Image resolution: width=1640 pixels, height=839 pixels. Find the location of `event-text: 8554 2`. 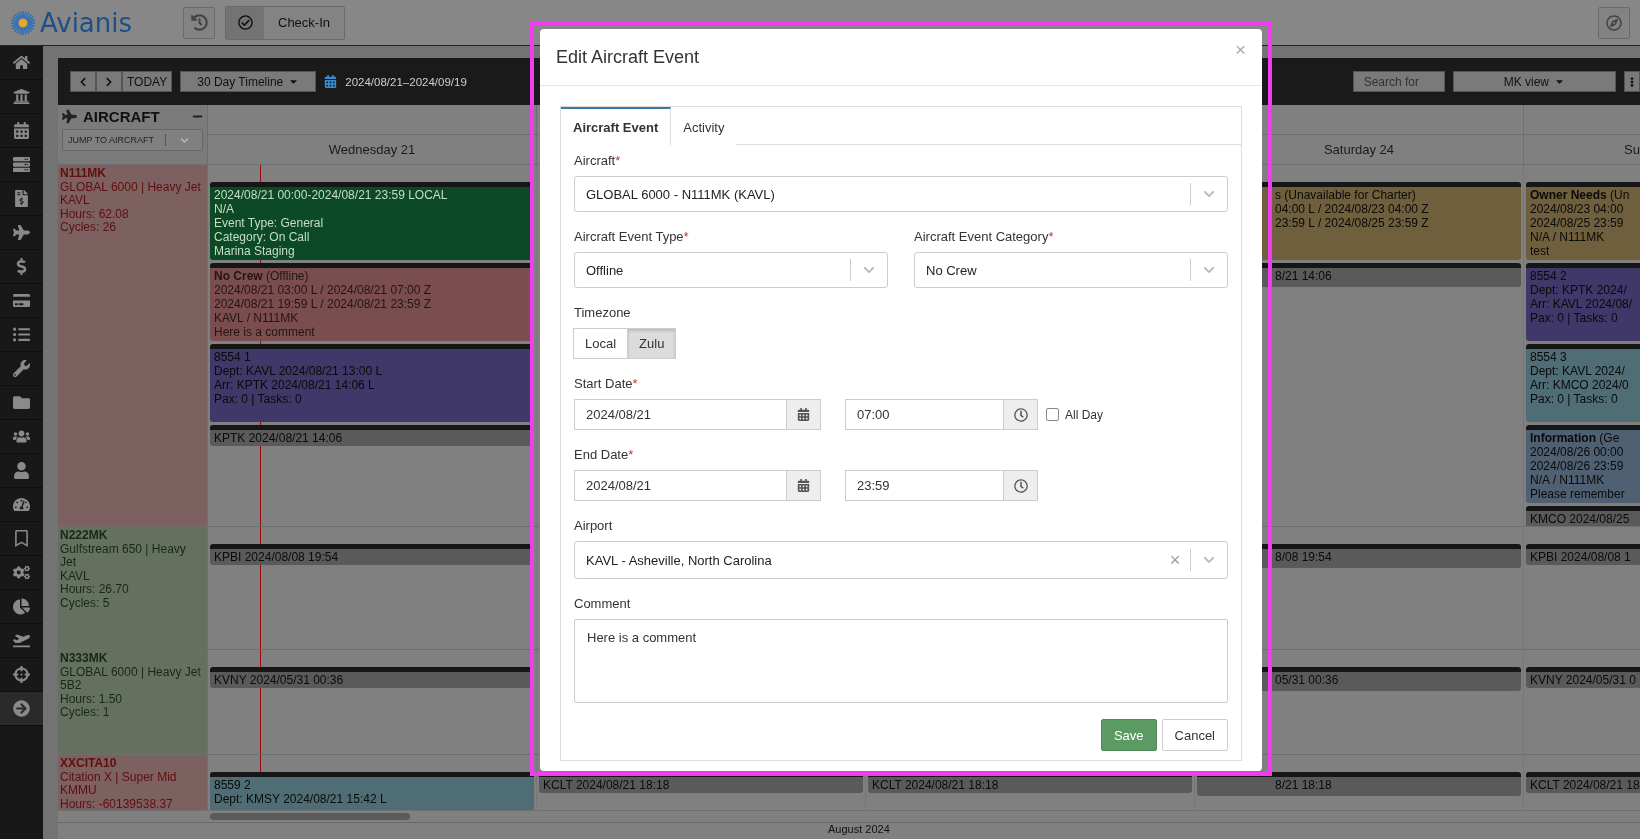

event-text: 8554 2 is located at coordinates (1549, 276).